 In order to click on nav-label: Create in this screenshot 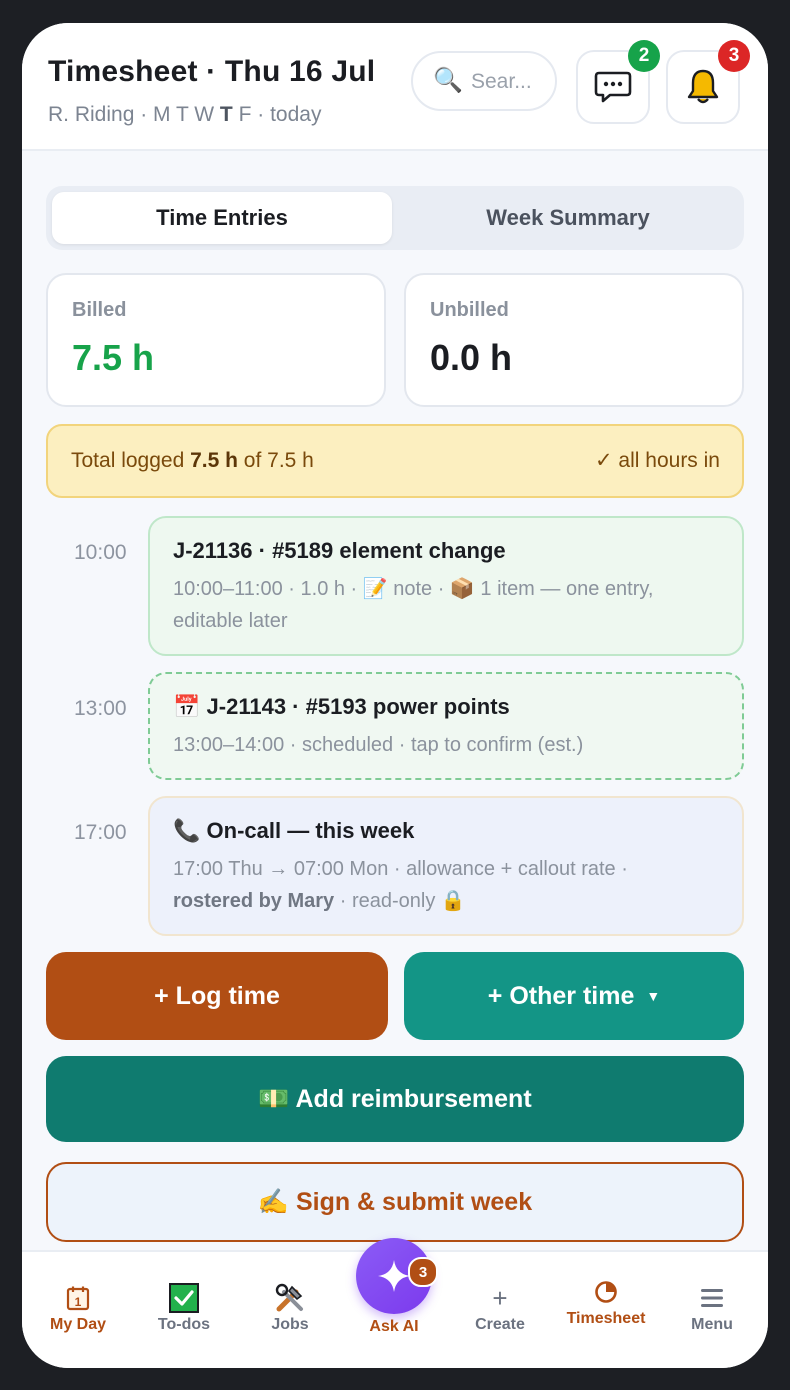, I will do `click(500, 1324)`.